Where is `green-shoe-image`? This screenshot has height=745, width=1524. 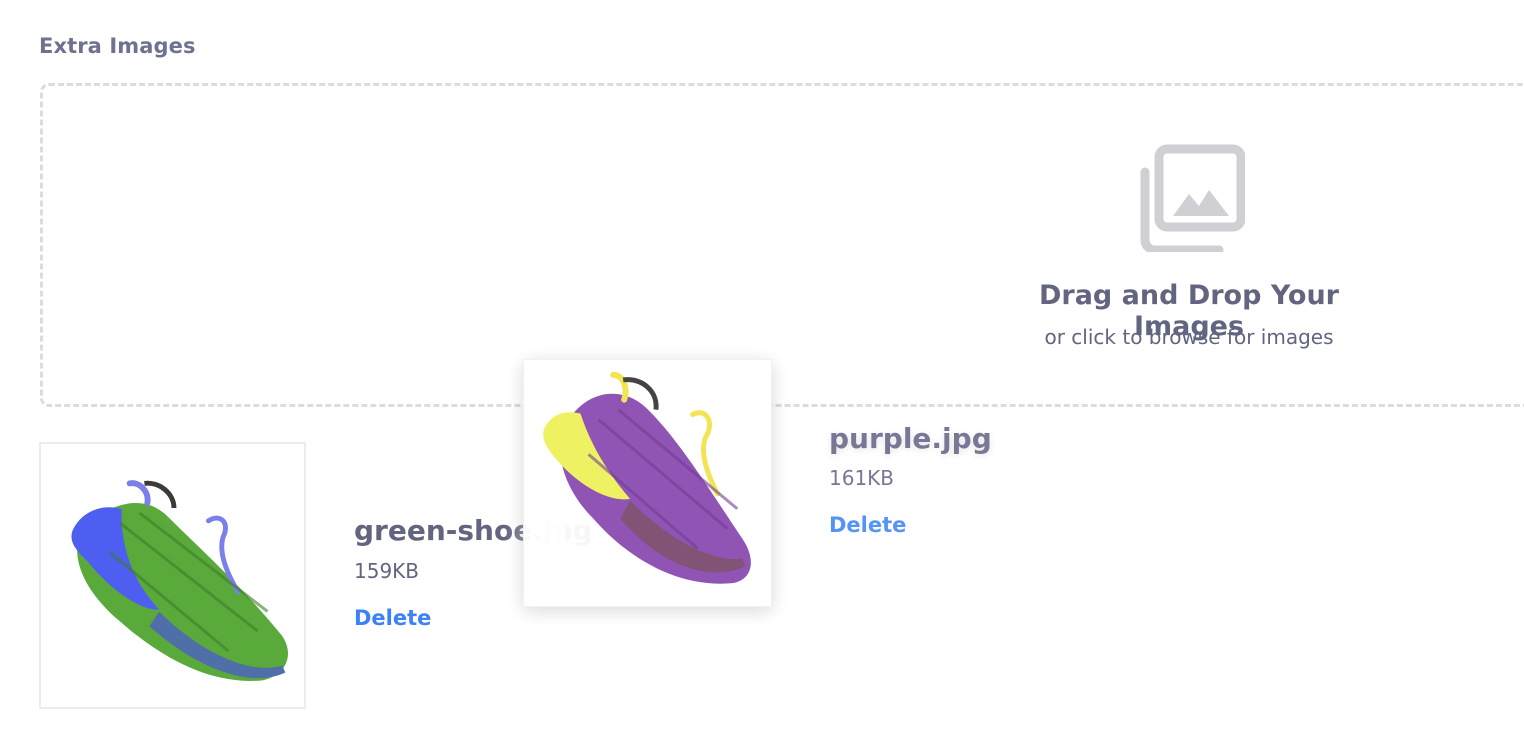 green-shoe-image is located at coordinates (180, 580).